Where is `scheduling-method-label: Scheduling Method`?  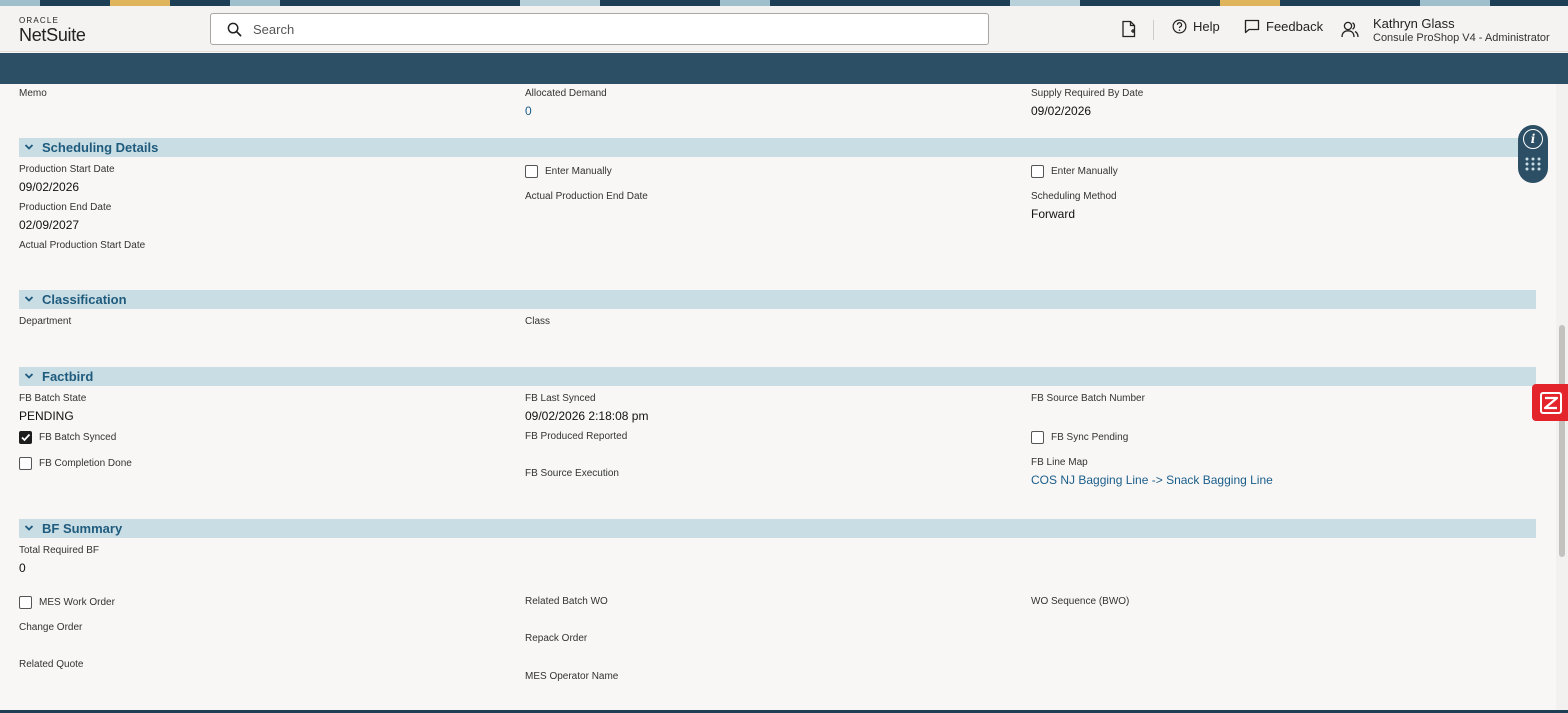
scheduling-method-label: Scheduling Method is located at coordinates (1074, 196).